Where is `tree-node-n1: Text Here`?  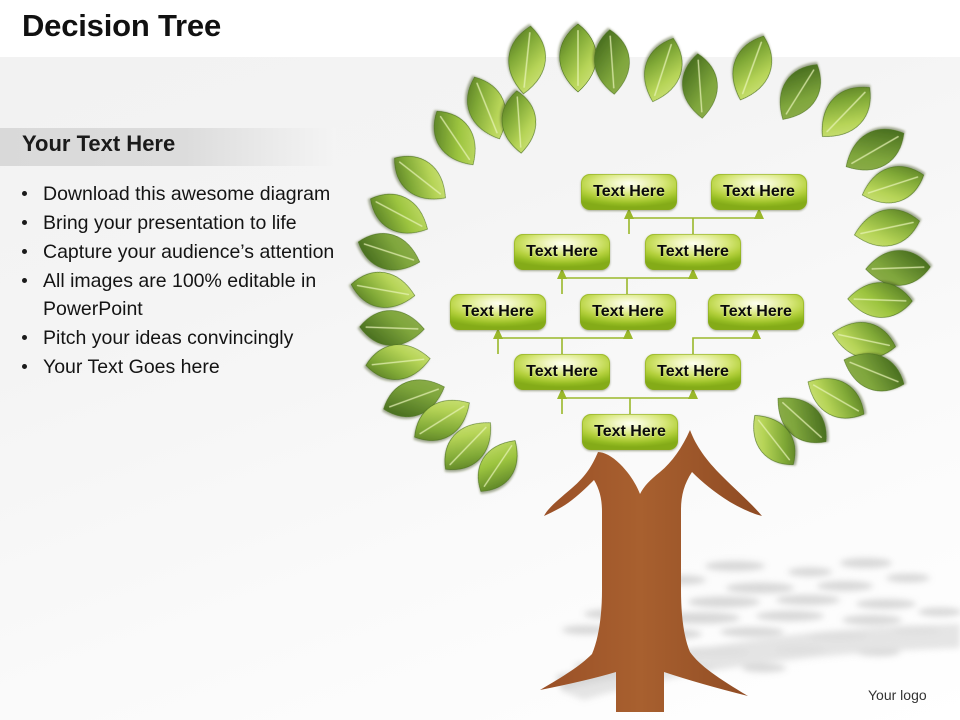
tree-node-n1: Text Here is located at coordinates (629, 192).